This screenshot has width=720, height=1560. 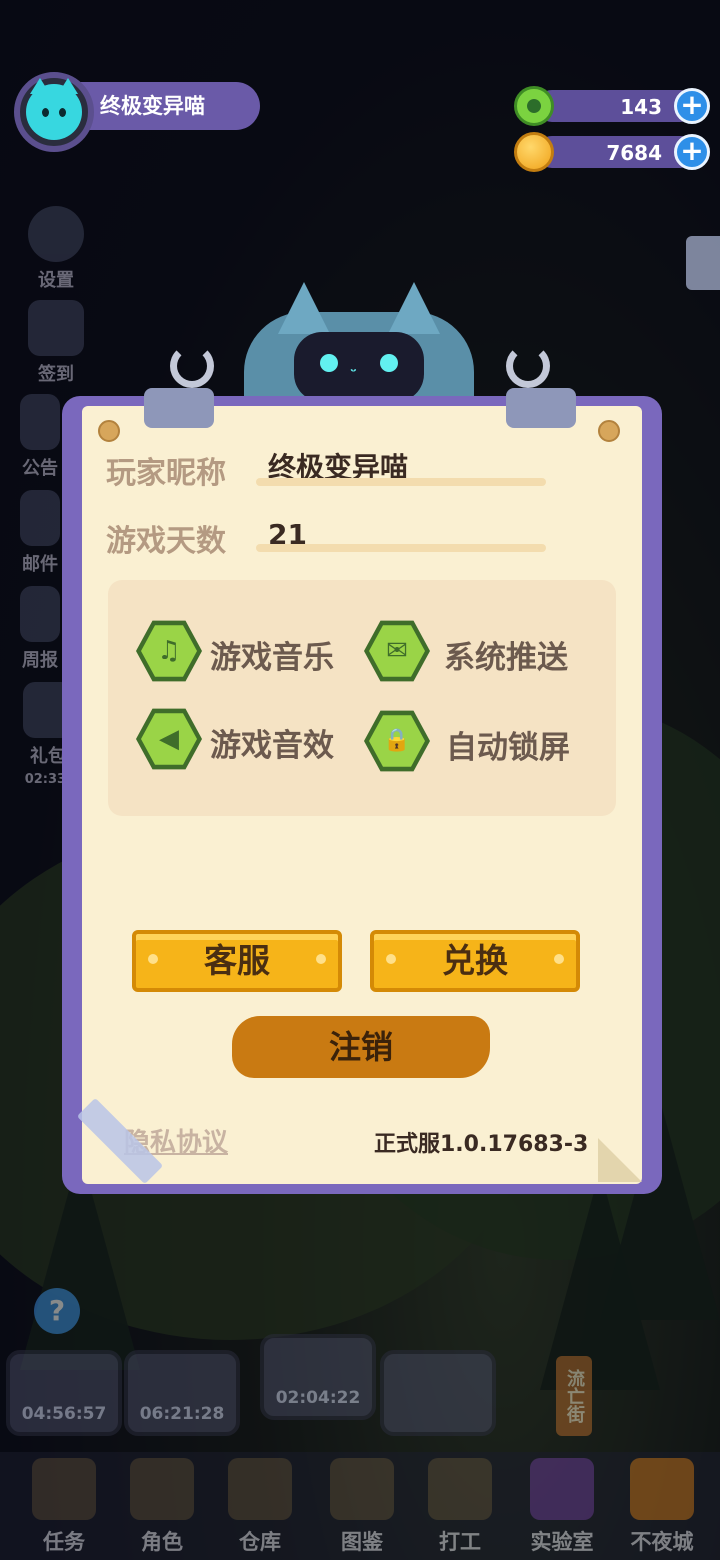 I want to click on calendar-icon, so click(x=56, y=328).